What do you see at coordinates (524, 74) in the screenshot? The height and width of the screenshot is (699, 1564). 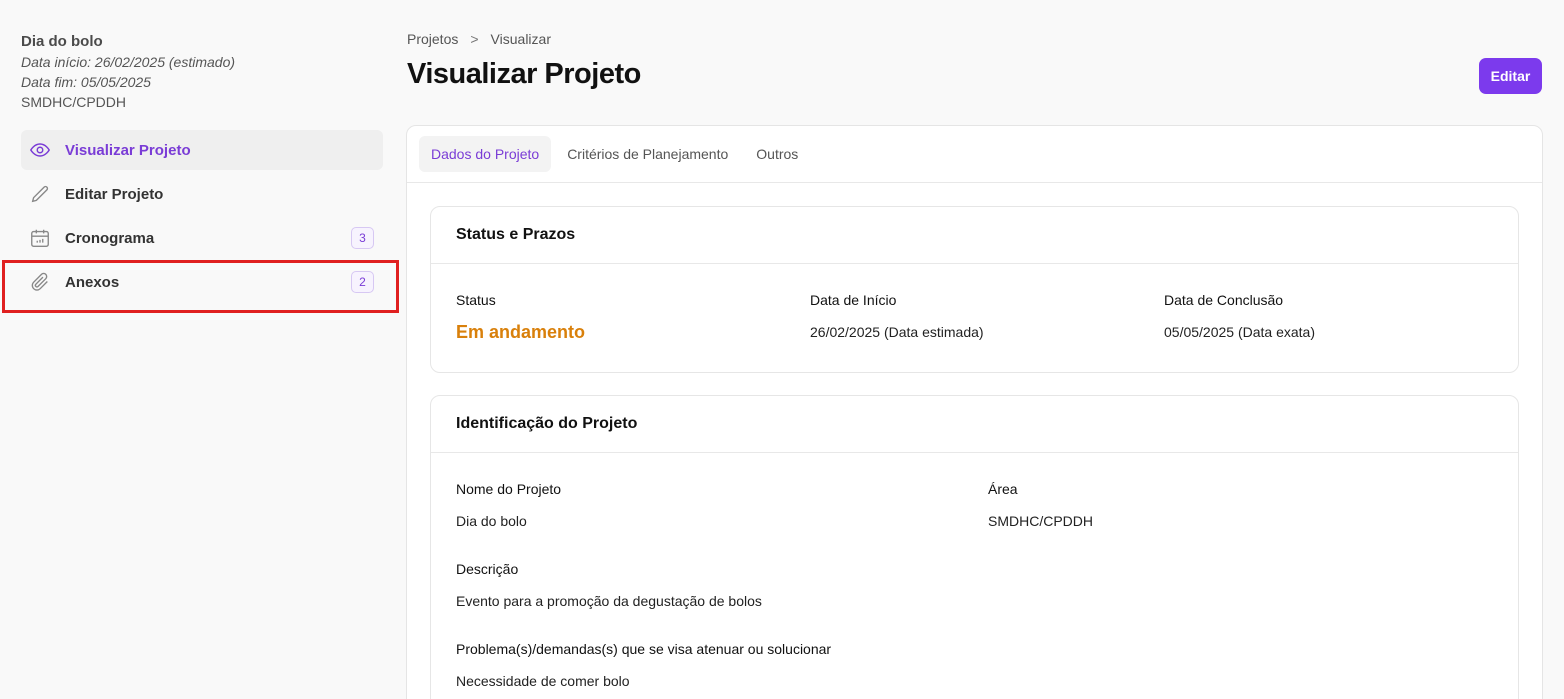 I see `page-title: Visualizar Projeto` at bounding box center [524, 74].